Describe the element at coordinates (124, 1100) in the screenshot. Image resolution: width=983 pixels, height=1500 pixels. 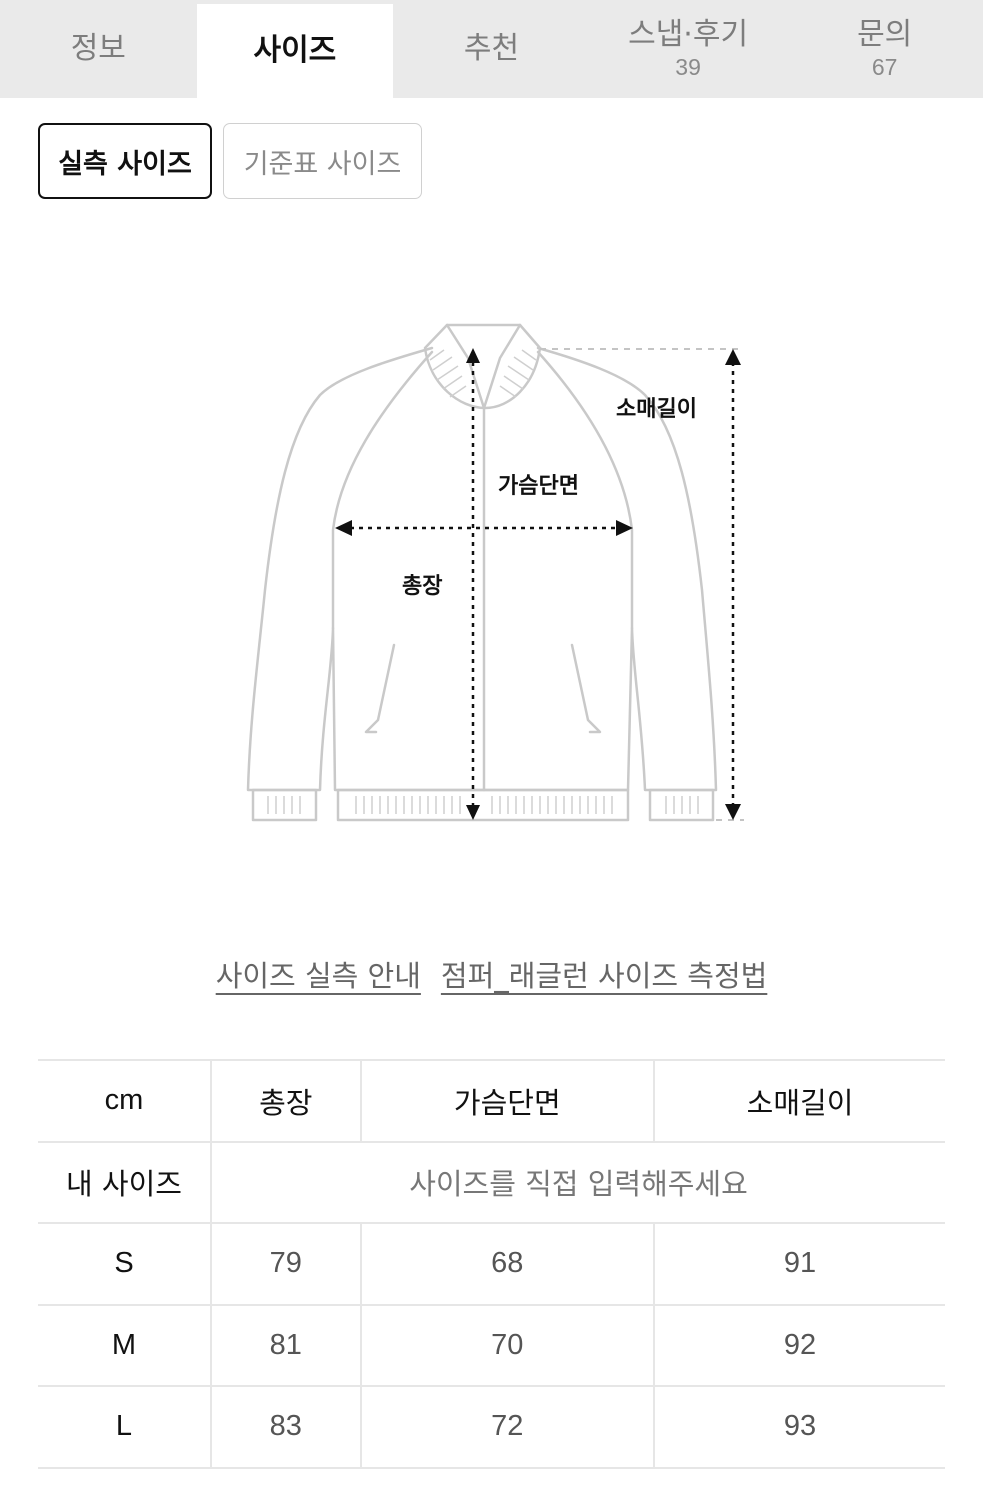
I see `unit-header: cm` at that location.